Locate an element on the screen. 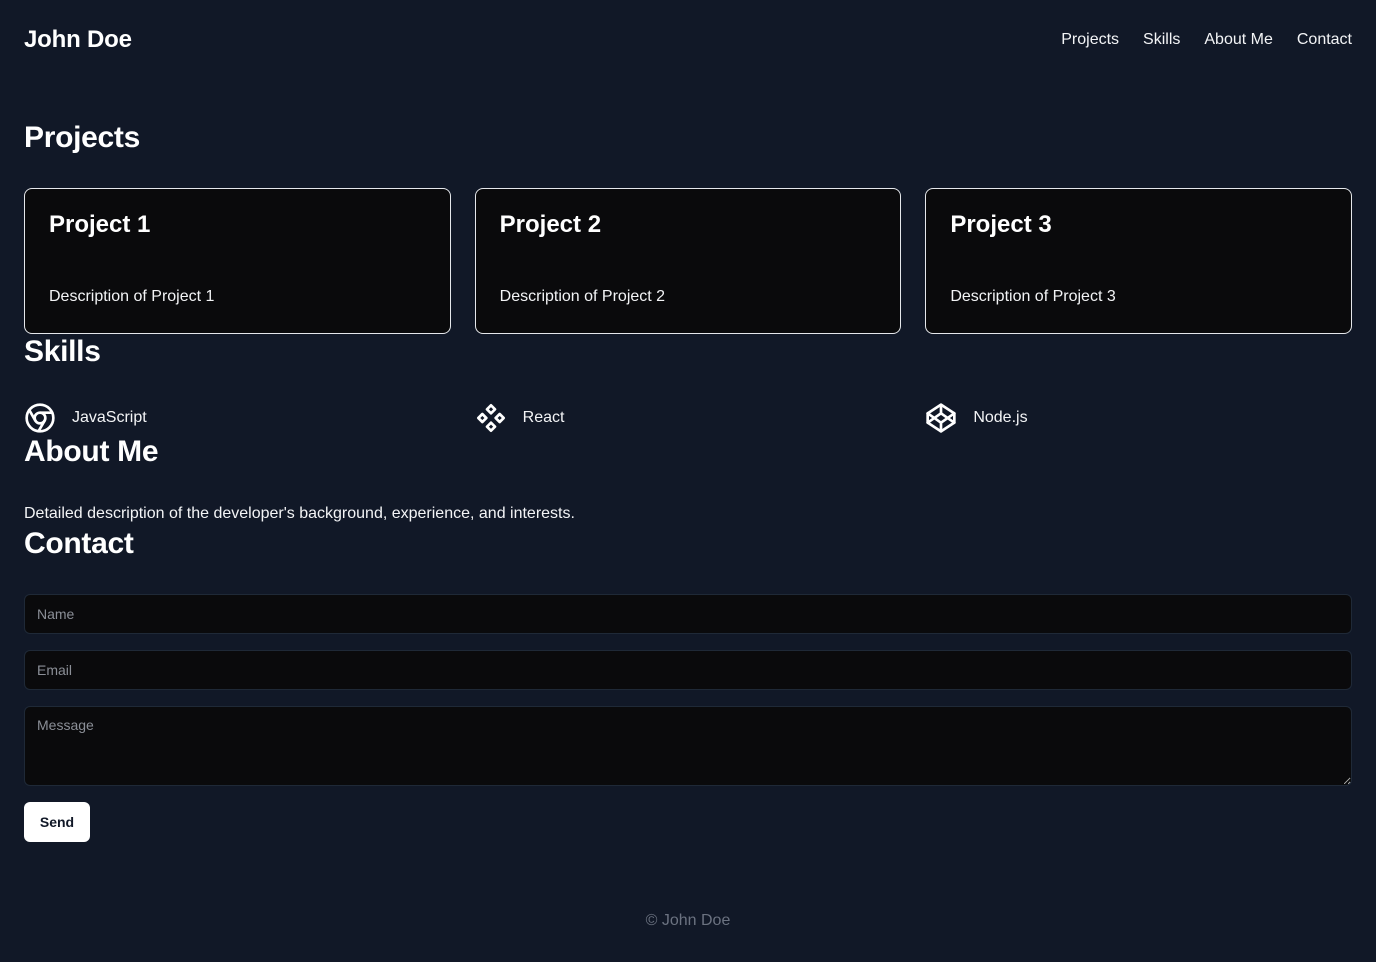  skills-heading: Skills is located at coordinates (62, 351).